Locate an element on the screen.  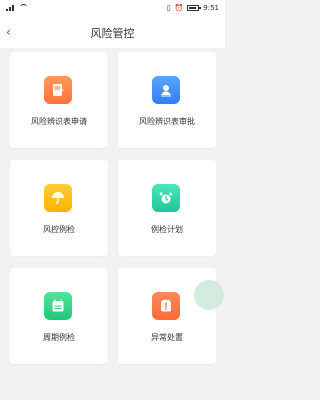
status-left is located at coordinates (17, 7).